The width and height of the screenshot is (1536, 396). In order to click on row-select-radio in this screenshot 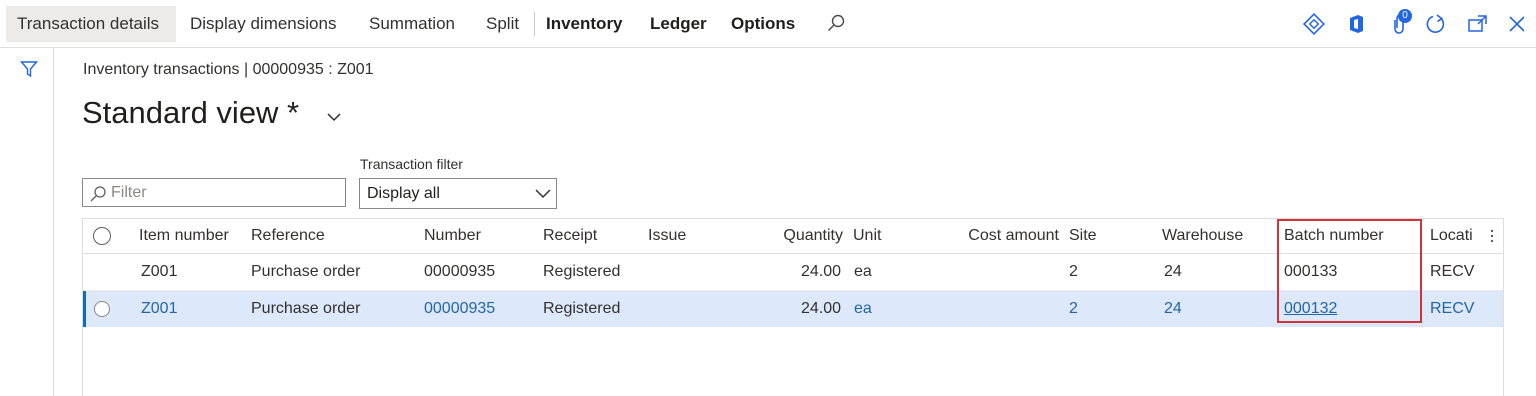, I will do `click(102, 309)`.